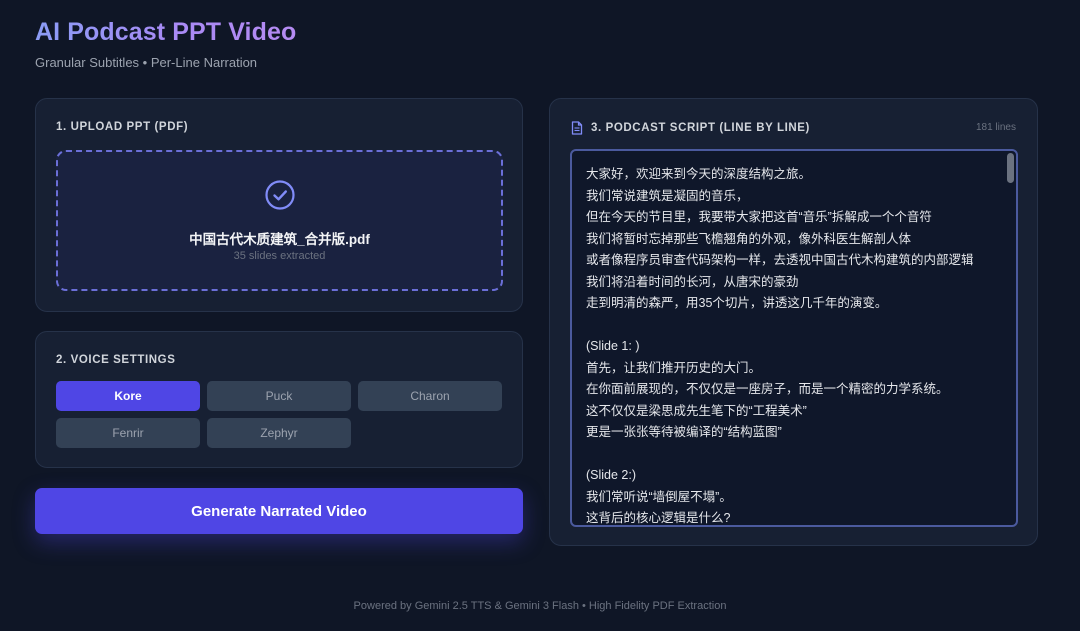 The image size is (1080, 631). I want to click on upload-heading: 1. UPLOAD PPT (PDF), so click(122, 127).